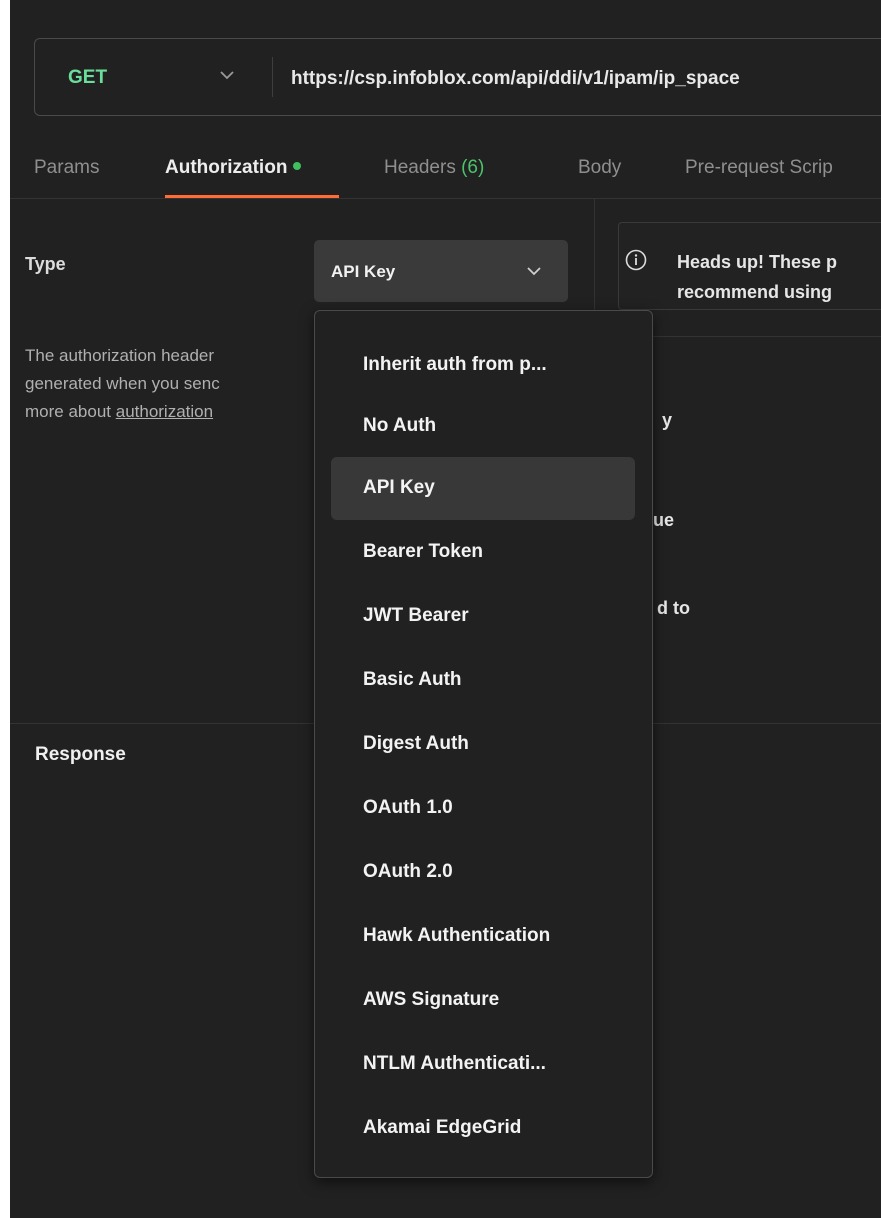 Image resolution: width=881 pixels, height=1218 pixels. I want to click on tab-params: Params, so click(66, 168).